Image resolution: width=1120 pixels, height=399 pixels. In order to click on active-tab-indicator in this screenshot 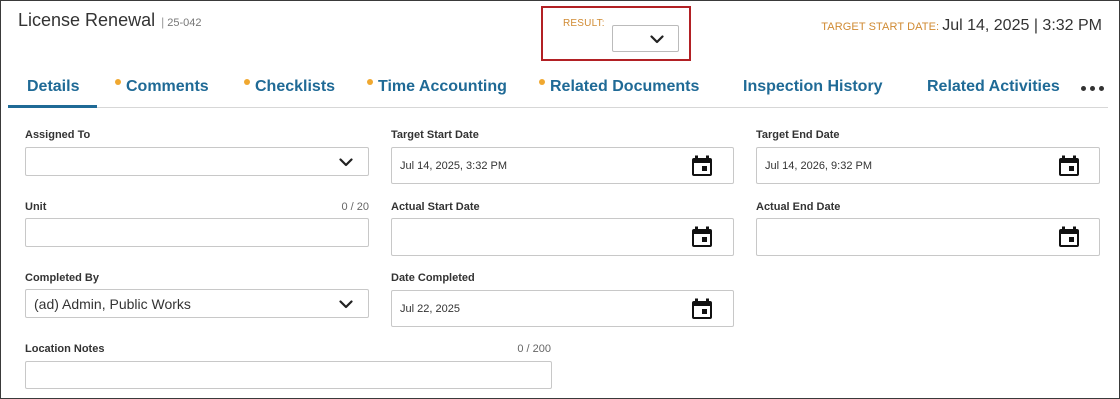, I will do `click(52, 106)`.